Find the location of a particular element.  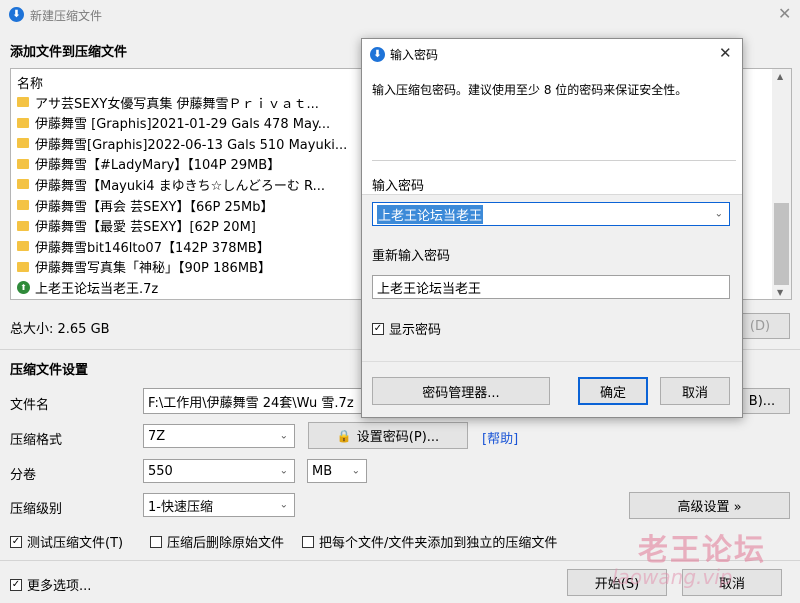

show-password-label: 显示密码 is located at coordinates (415, 330).